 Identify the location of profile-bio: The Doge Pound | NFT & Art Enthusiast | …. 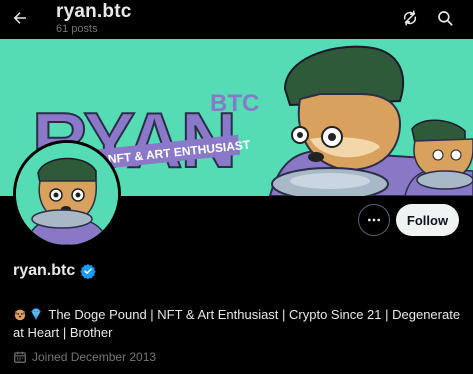
(238, 324).